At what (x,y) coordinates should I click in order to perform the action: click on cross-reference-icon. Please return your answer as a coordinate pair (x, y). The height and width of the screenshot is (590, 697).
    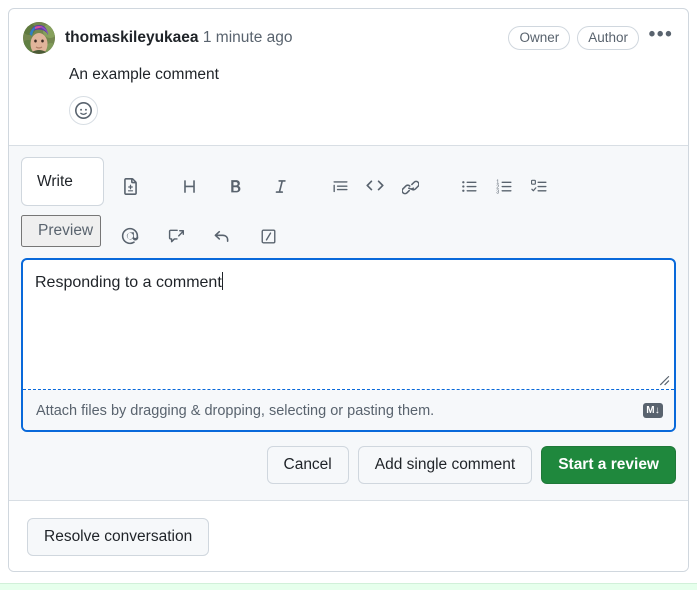
    Looking at the image, I should click on (176, 235).